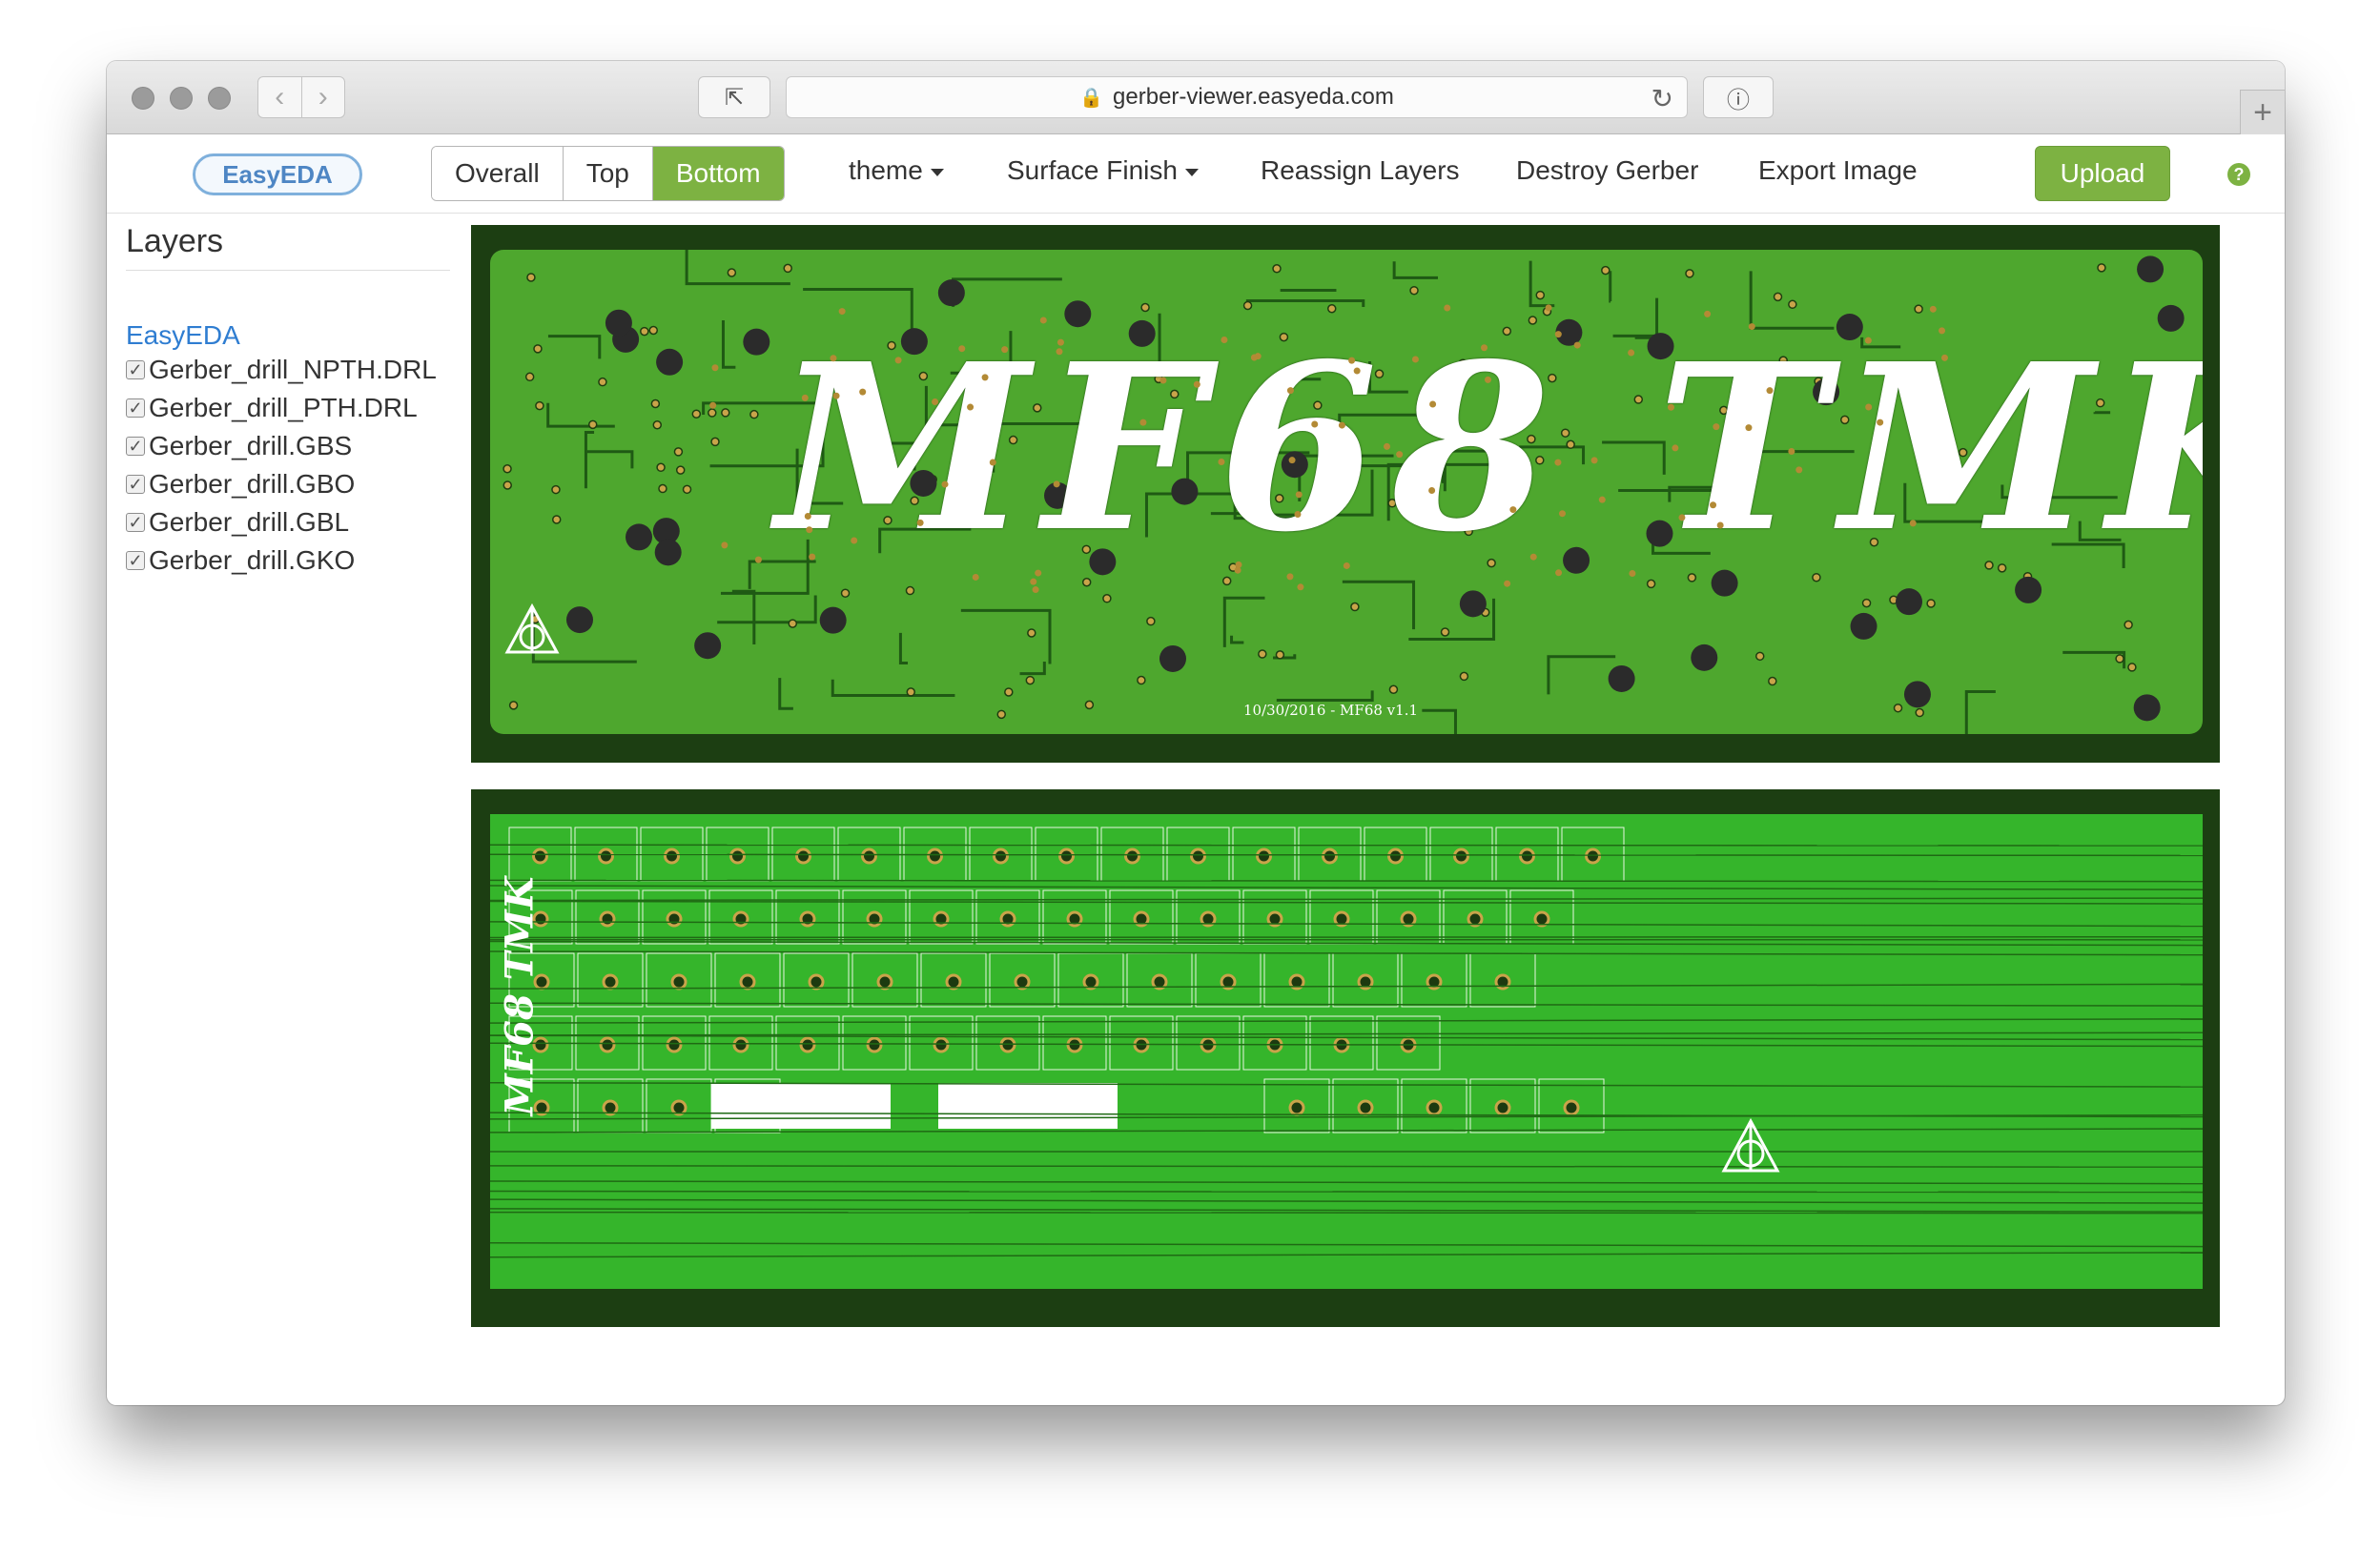 This screenshot has height=1552, width=2380. I want to click on tab-top: Top, so click(607, 173).